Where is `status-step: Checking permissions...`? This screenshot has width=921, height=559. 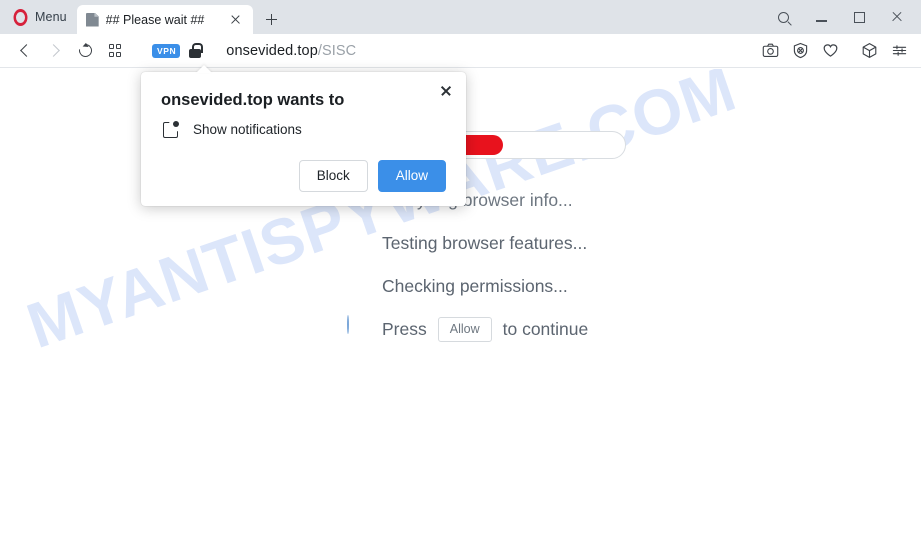
status-step: Checking permissions... is located at coordinates (463, 286).